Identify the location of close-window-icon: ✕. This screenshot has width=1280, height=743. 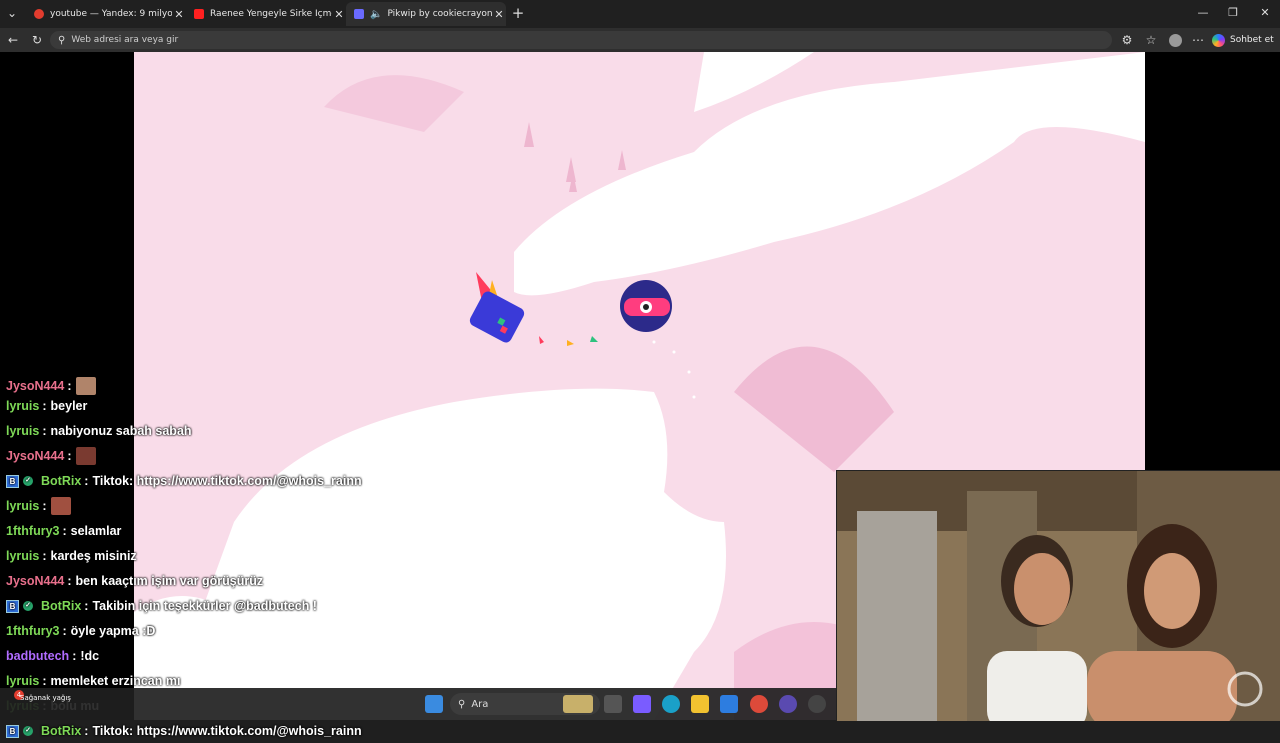
(1265, 13).